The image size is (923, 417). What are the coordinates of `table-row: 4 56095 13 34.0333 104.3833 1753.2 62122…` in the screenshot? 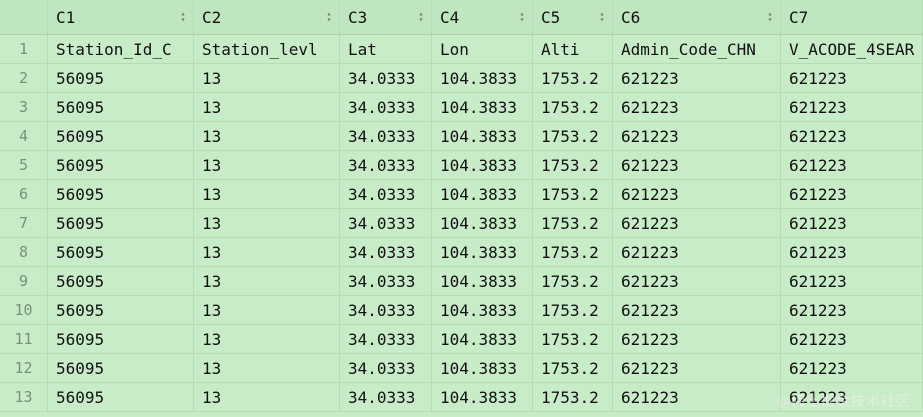 It's located at (461, 136).